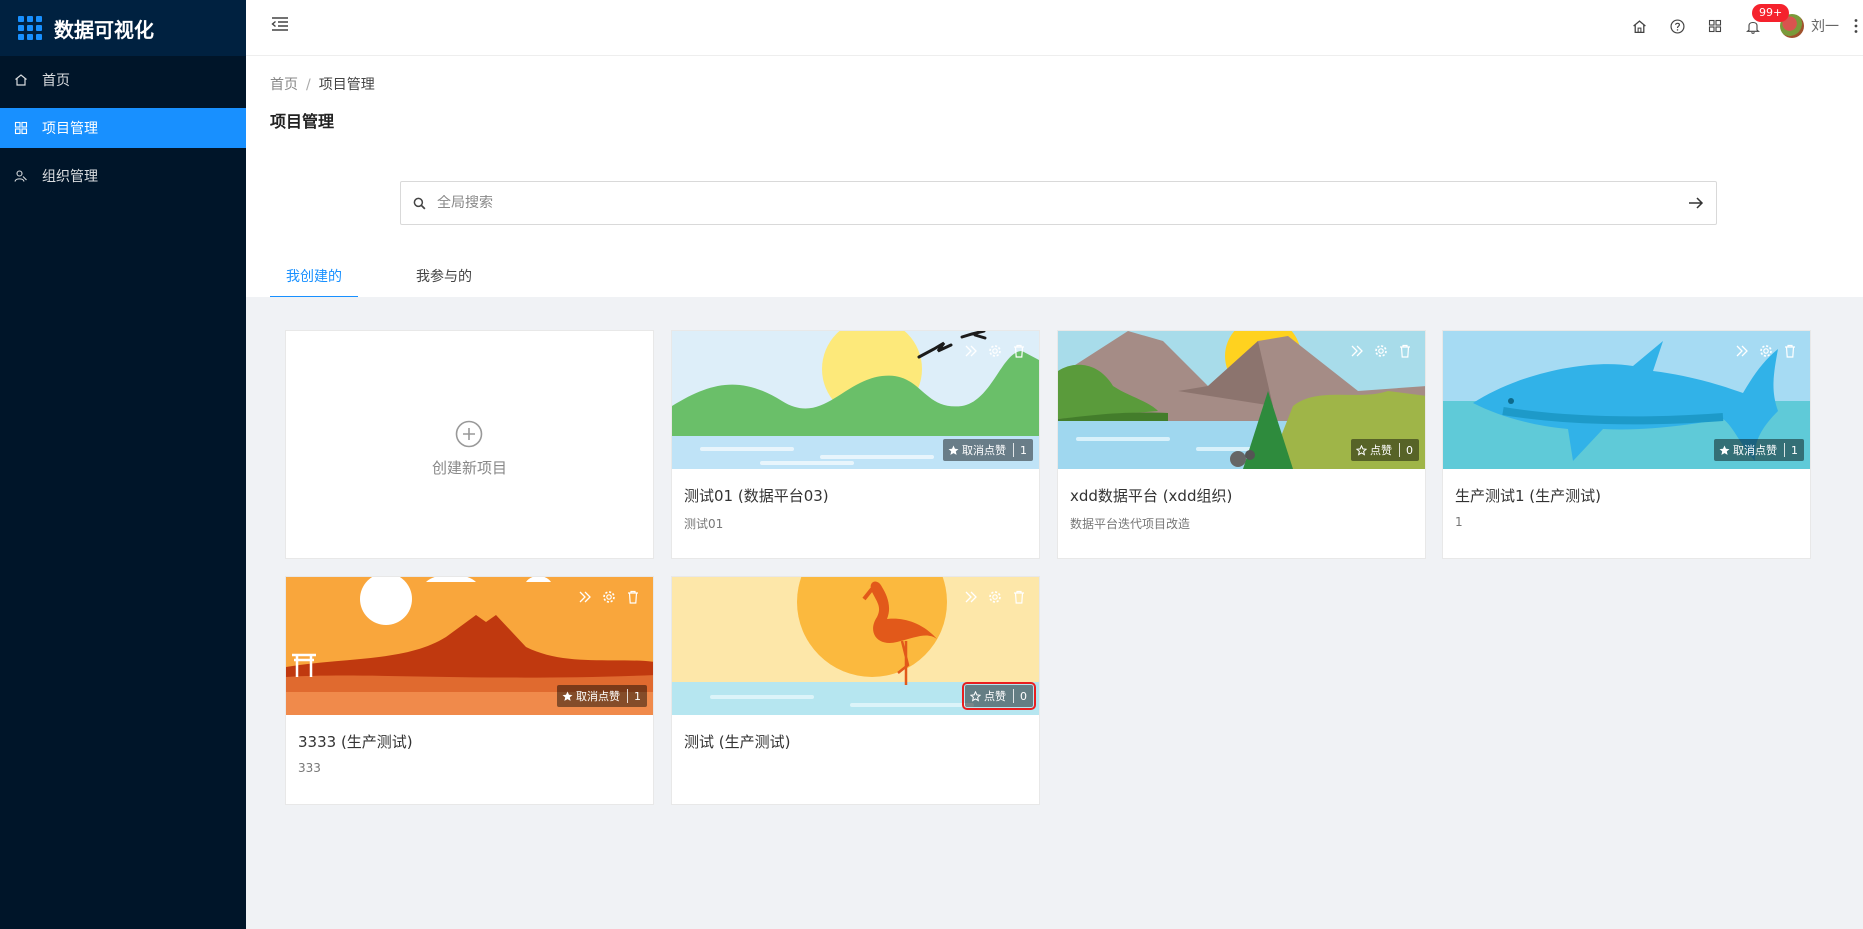 The height and width of the screenshot is (929, 1863). What do you see at coordinates (1151, 496) in the screenshot?
I see `project-title: xdd数据平台 (xdd组织)` at bounding box center [1151, 496].